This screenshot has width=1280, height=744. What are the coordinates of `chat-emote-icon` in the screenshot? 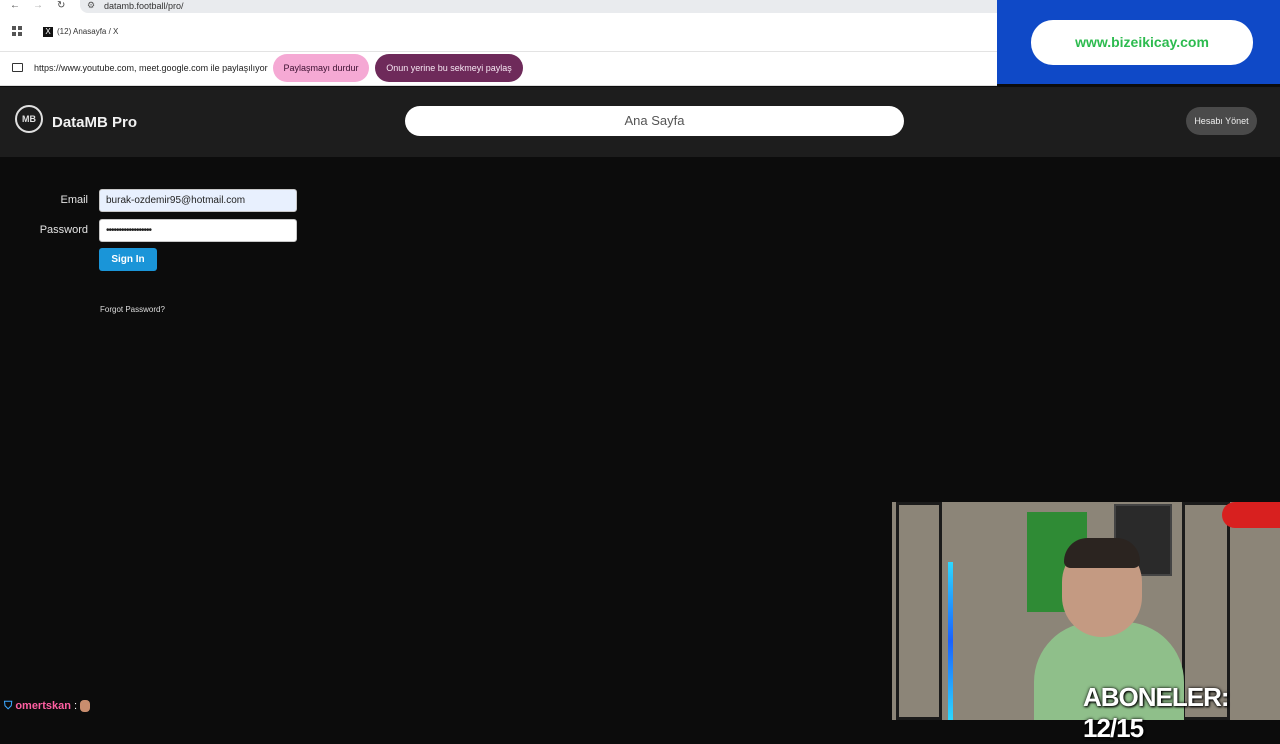 It's located at (85, 706).